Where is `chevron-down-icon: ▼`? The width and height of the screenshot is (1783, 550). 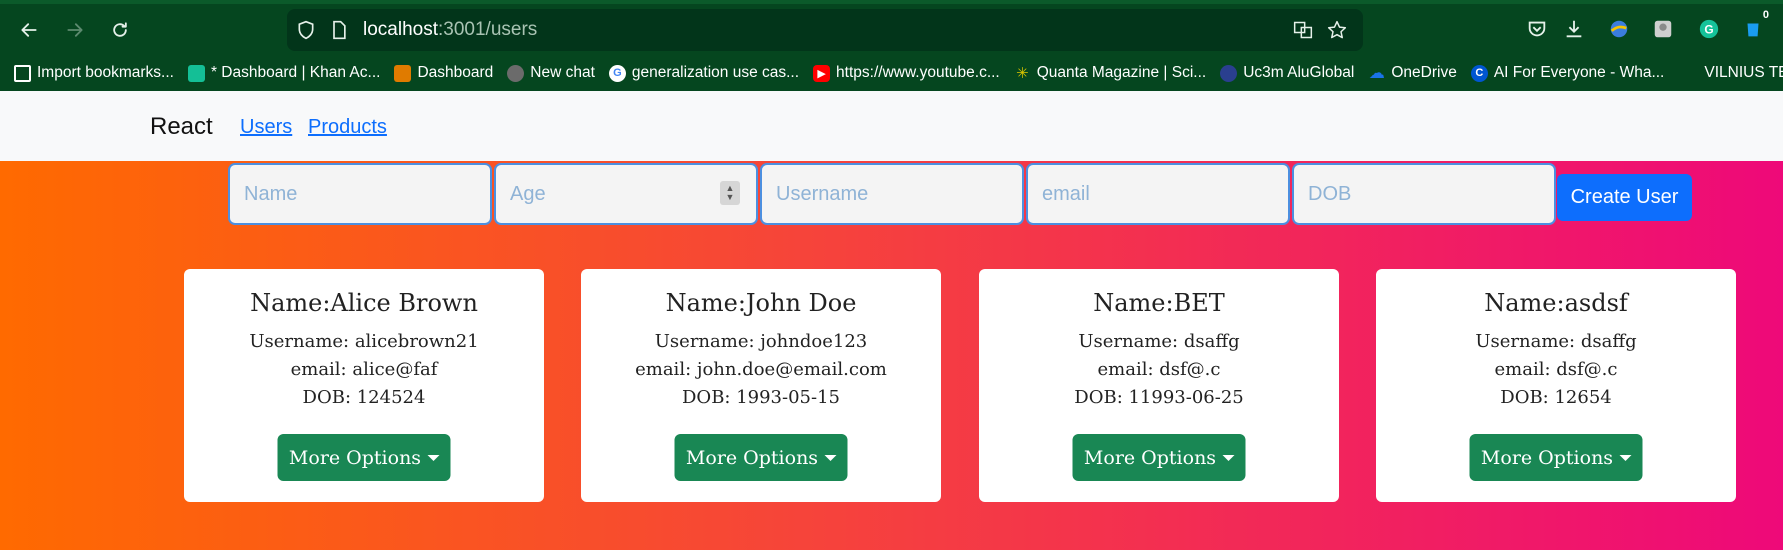 chevron-down-icon: ▼ is located at coordinates (730, 197).